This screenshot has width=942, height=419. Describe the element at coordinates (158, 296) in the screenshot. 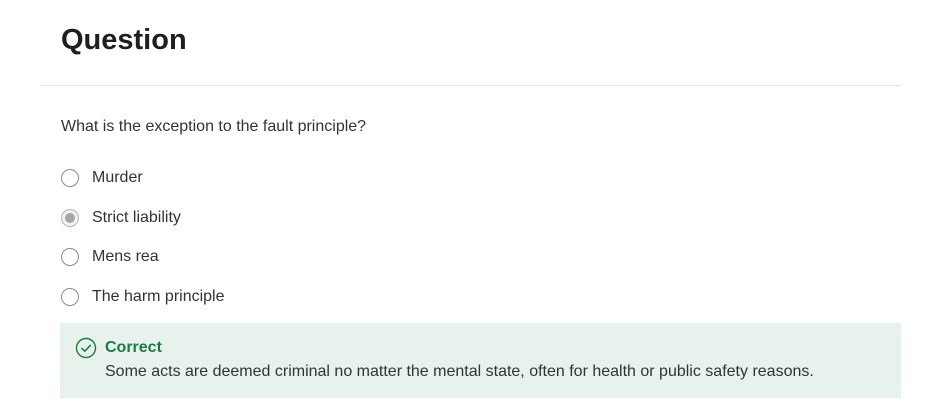

I see `option-label: The harm principle` at that location.